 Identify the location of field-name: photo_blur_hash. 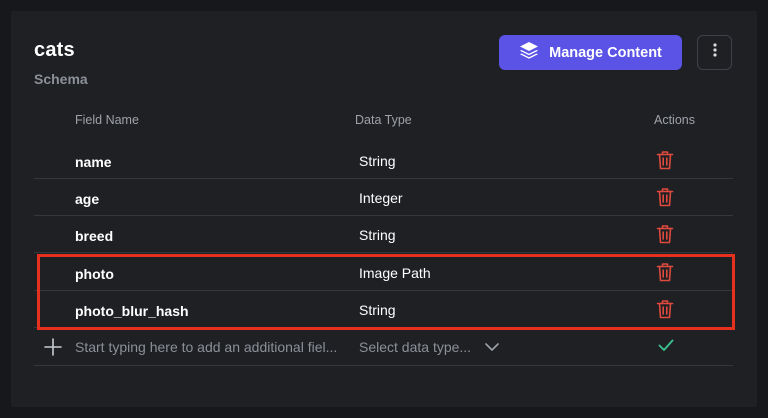
(132, 311).